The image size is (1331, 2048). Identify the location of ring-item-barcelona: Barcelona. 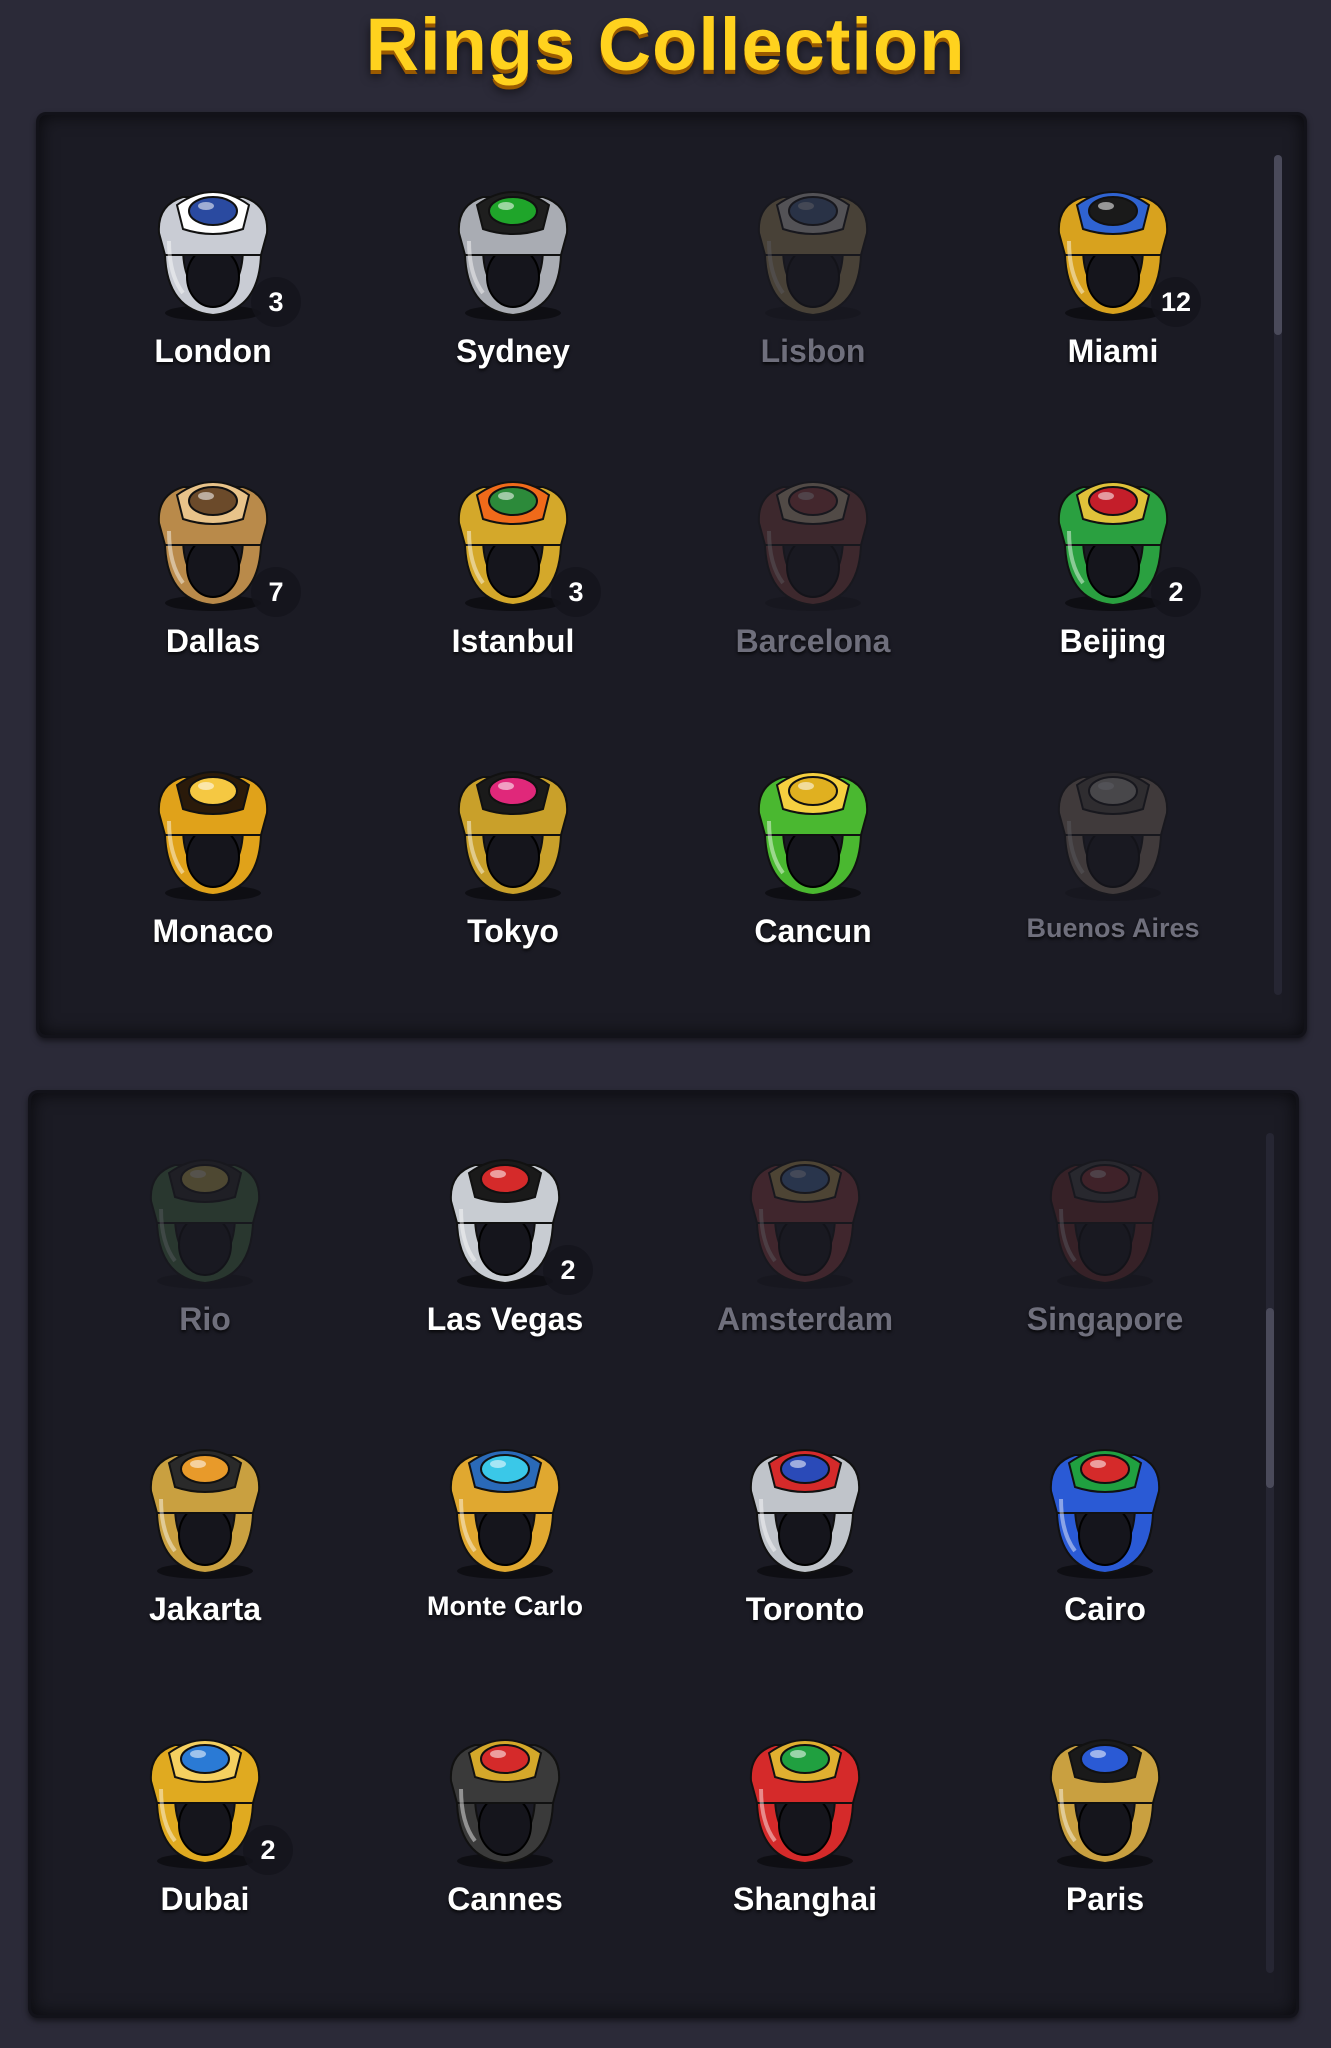
(813, 575).